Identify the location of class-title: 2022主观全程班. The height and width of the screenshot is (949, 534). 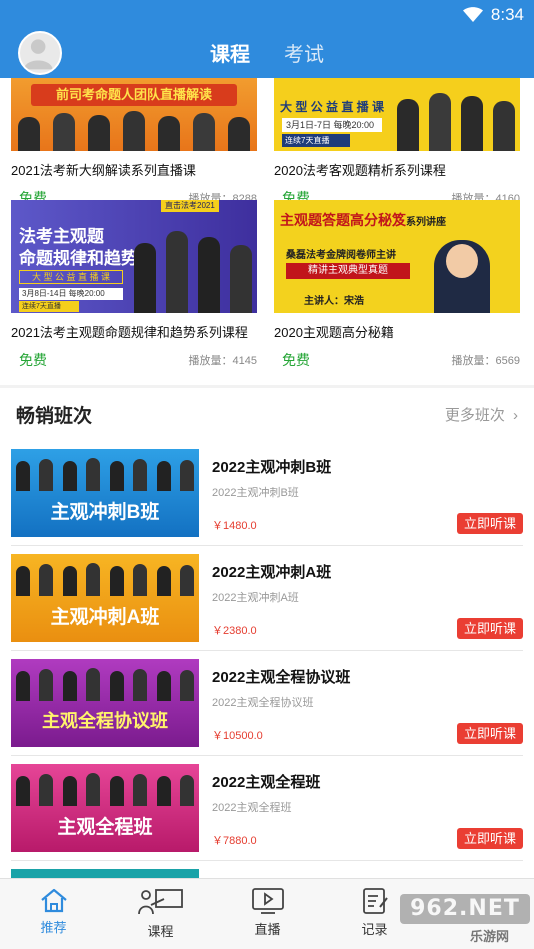
(266, 782).